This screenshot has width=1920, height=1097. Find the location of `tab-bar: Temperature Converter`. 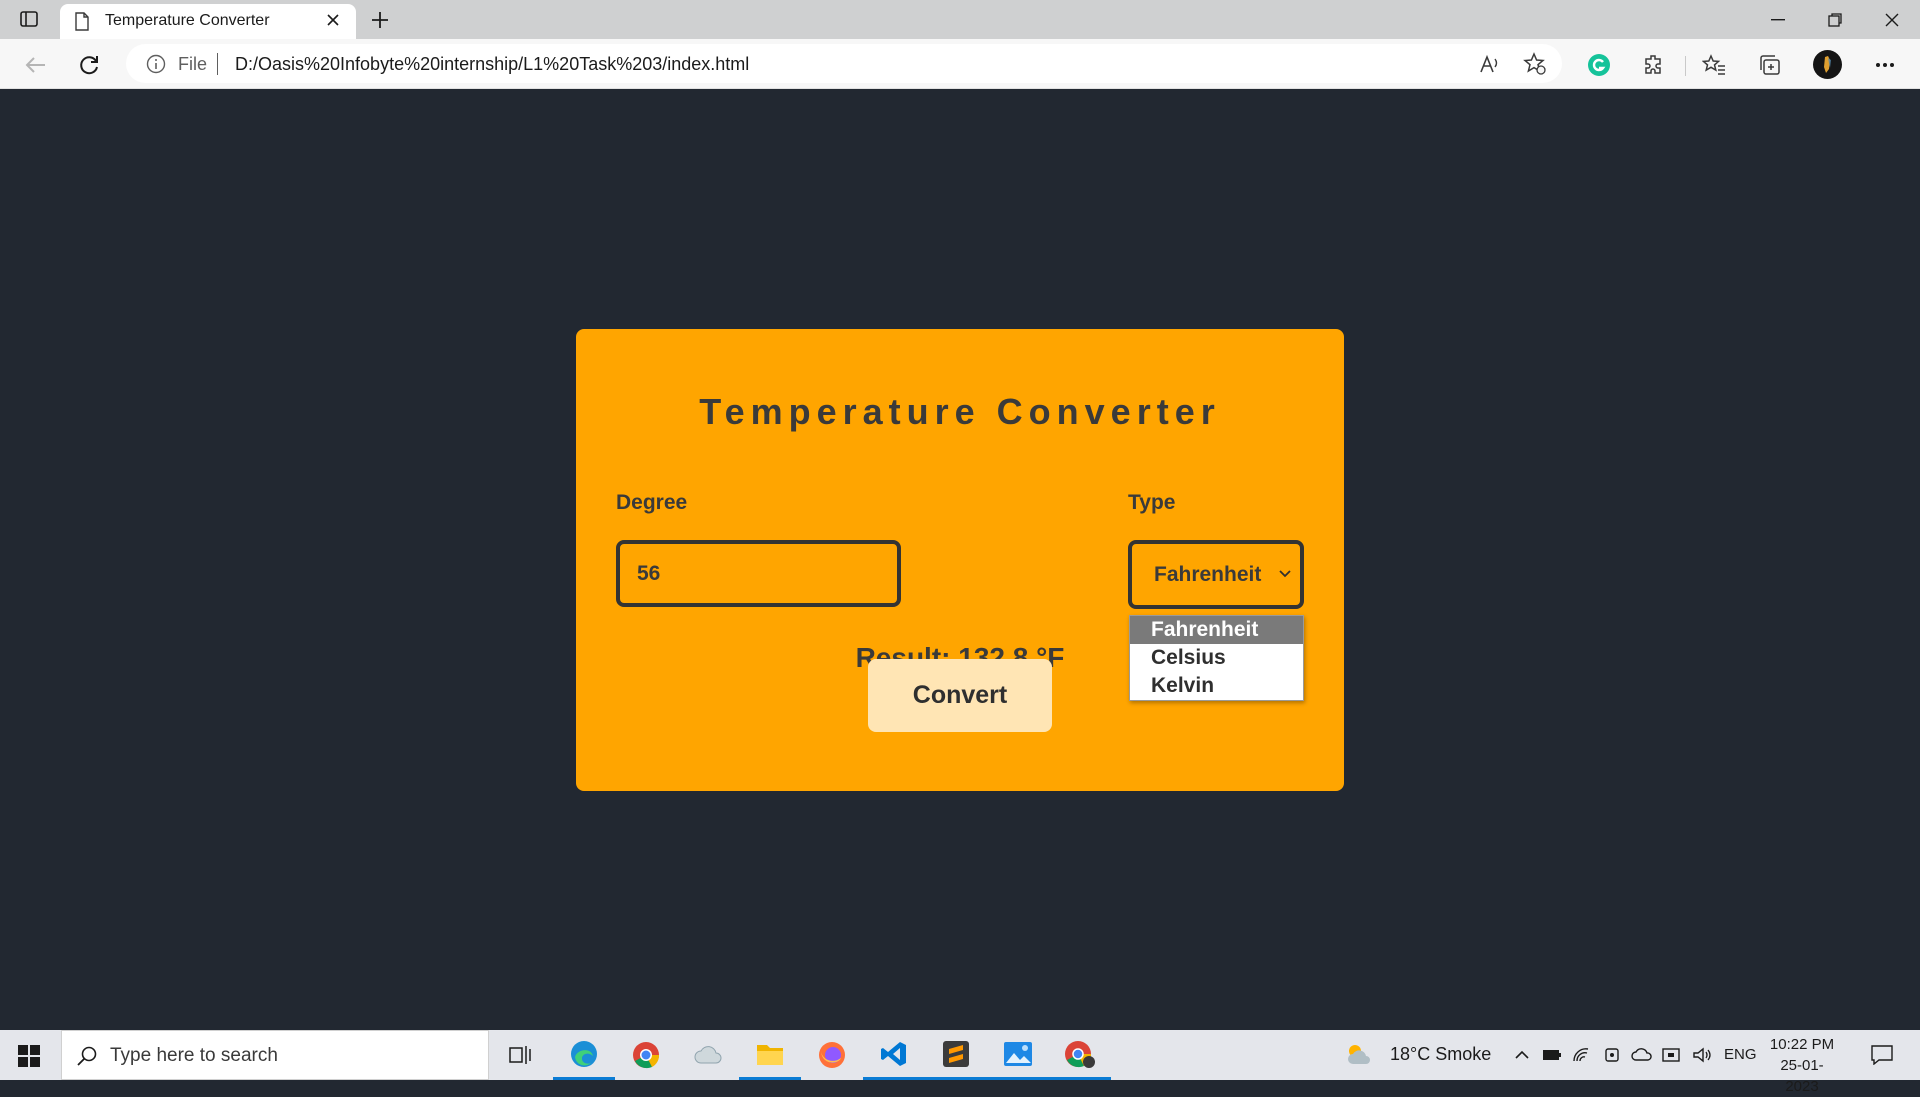

tab-bar: Temperature Converter is located at coordinates (960, 19).